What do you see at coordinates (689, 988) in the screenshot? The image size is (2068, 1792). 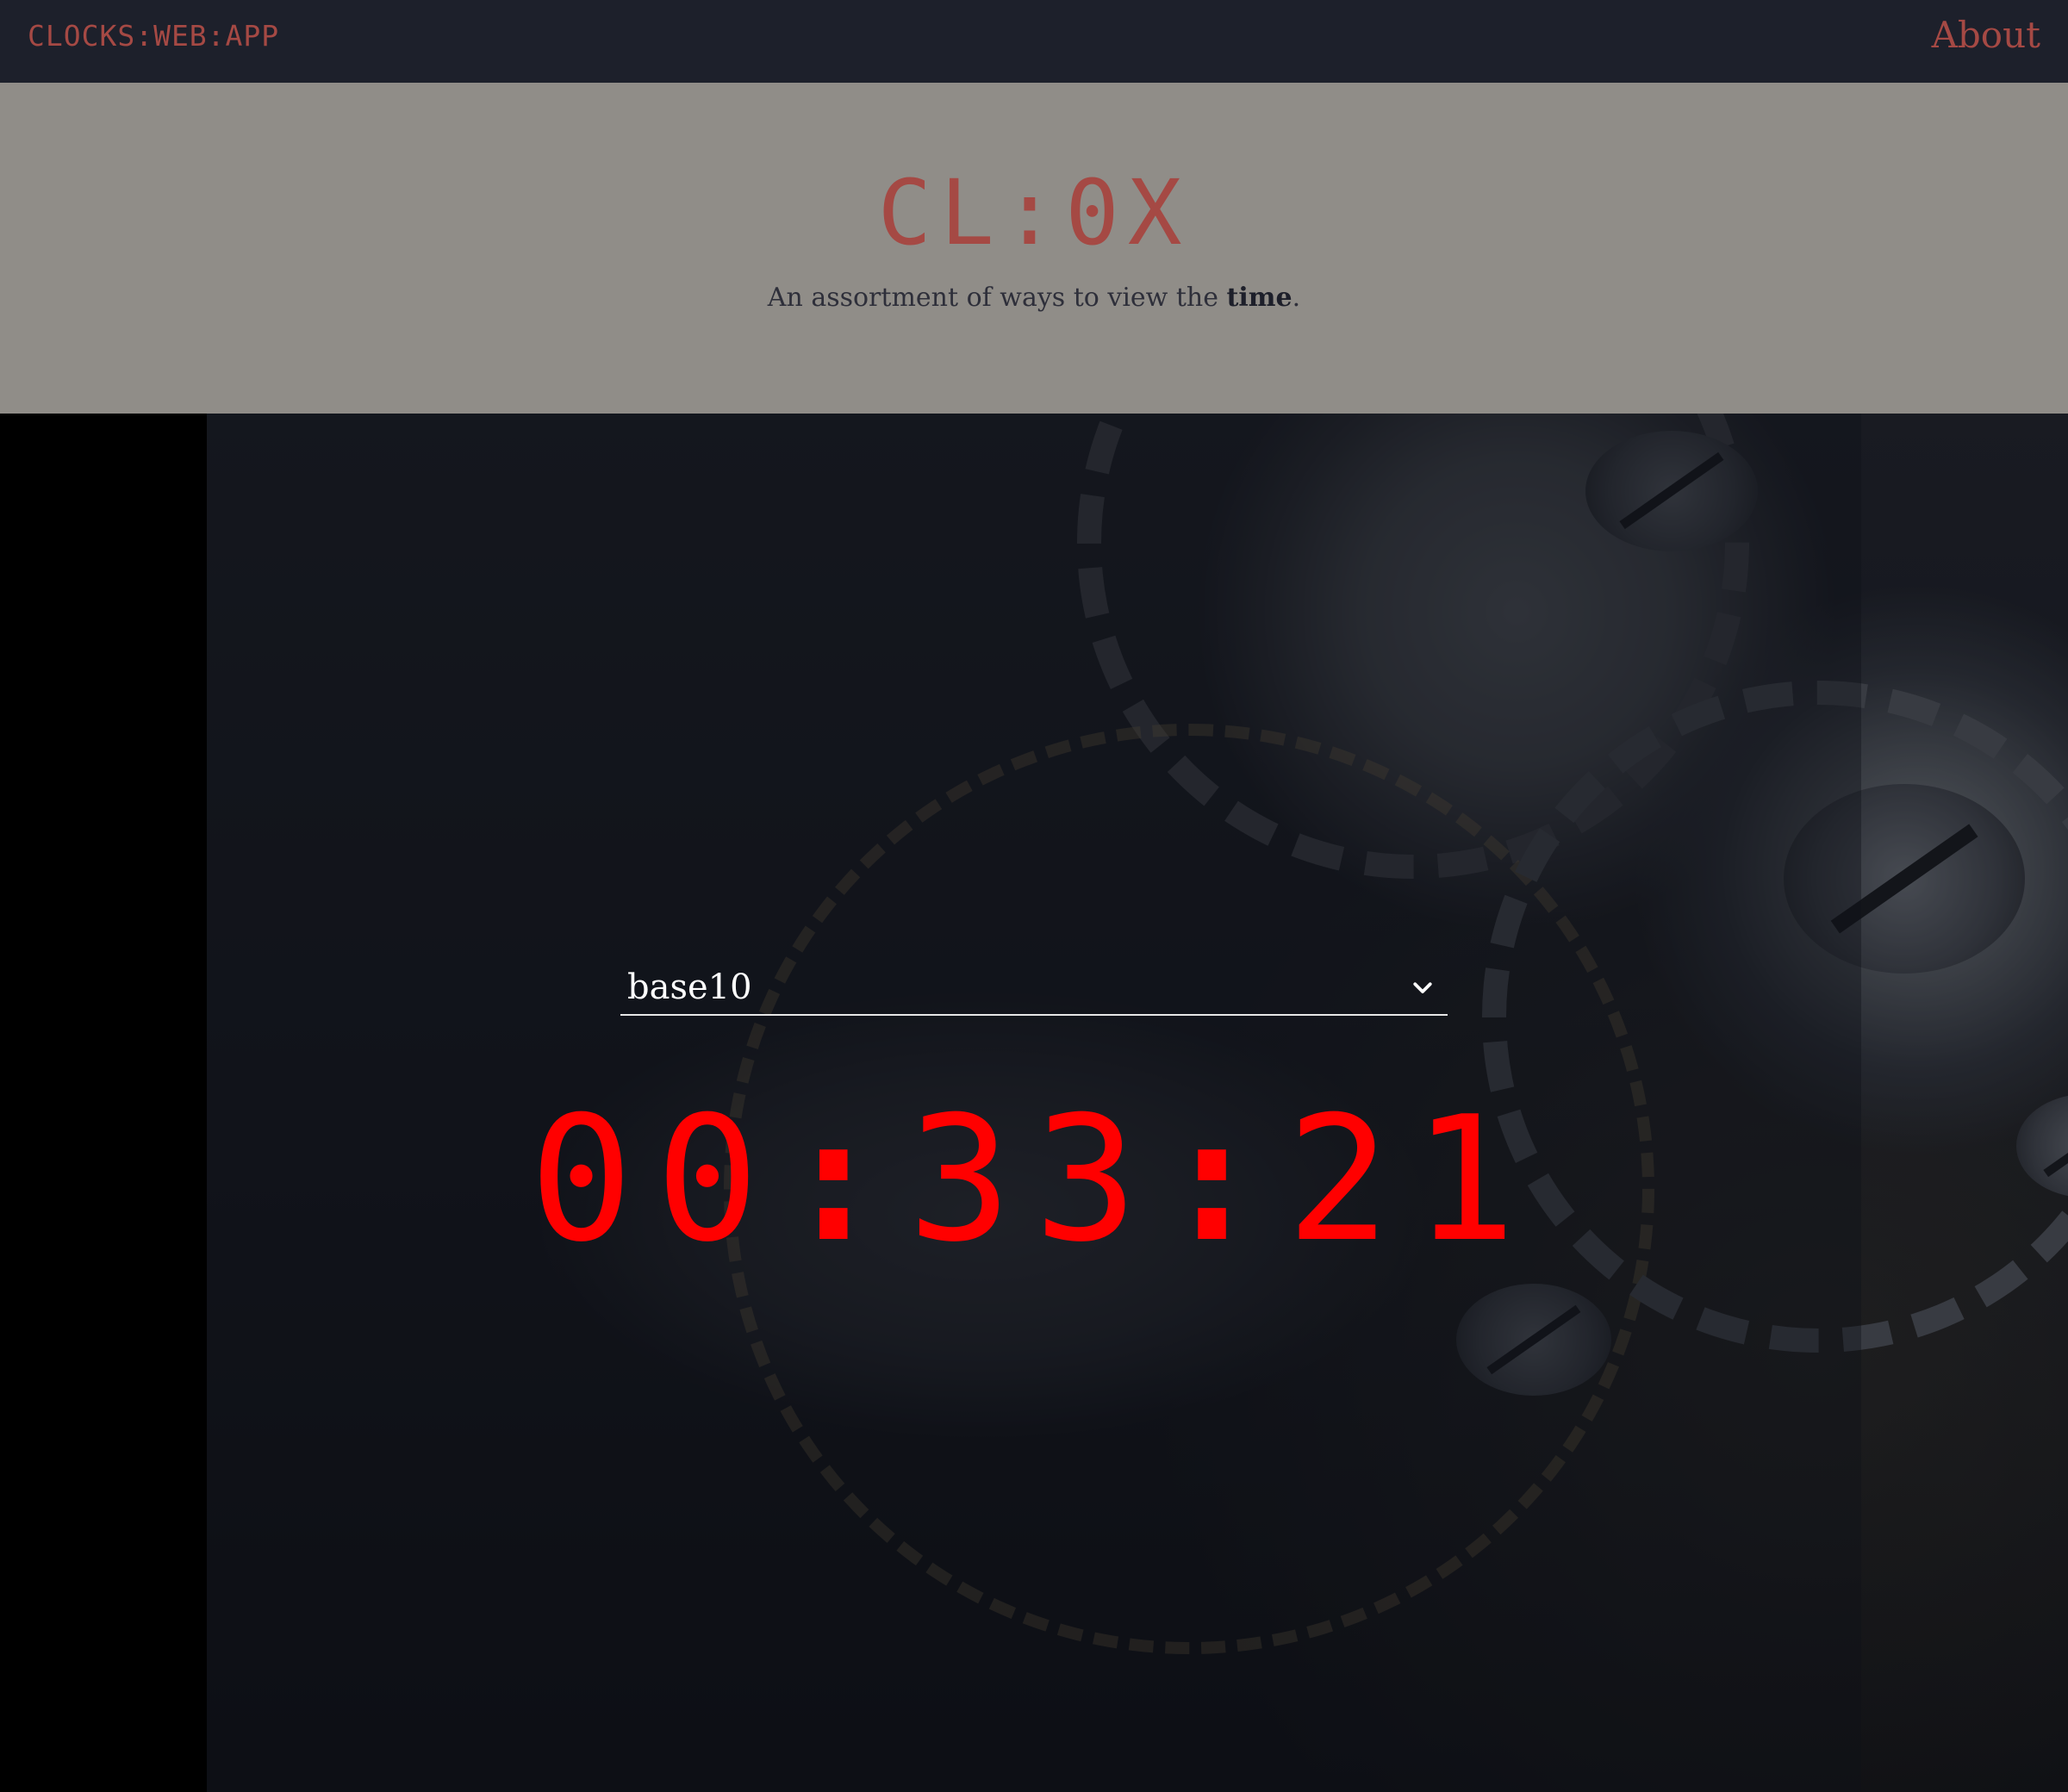 I see `clock-format-value: base10` at bounding box center [689, 988].